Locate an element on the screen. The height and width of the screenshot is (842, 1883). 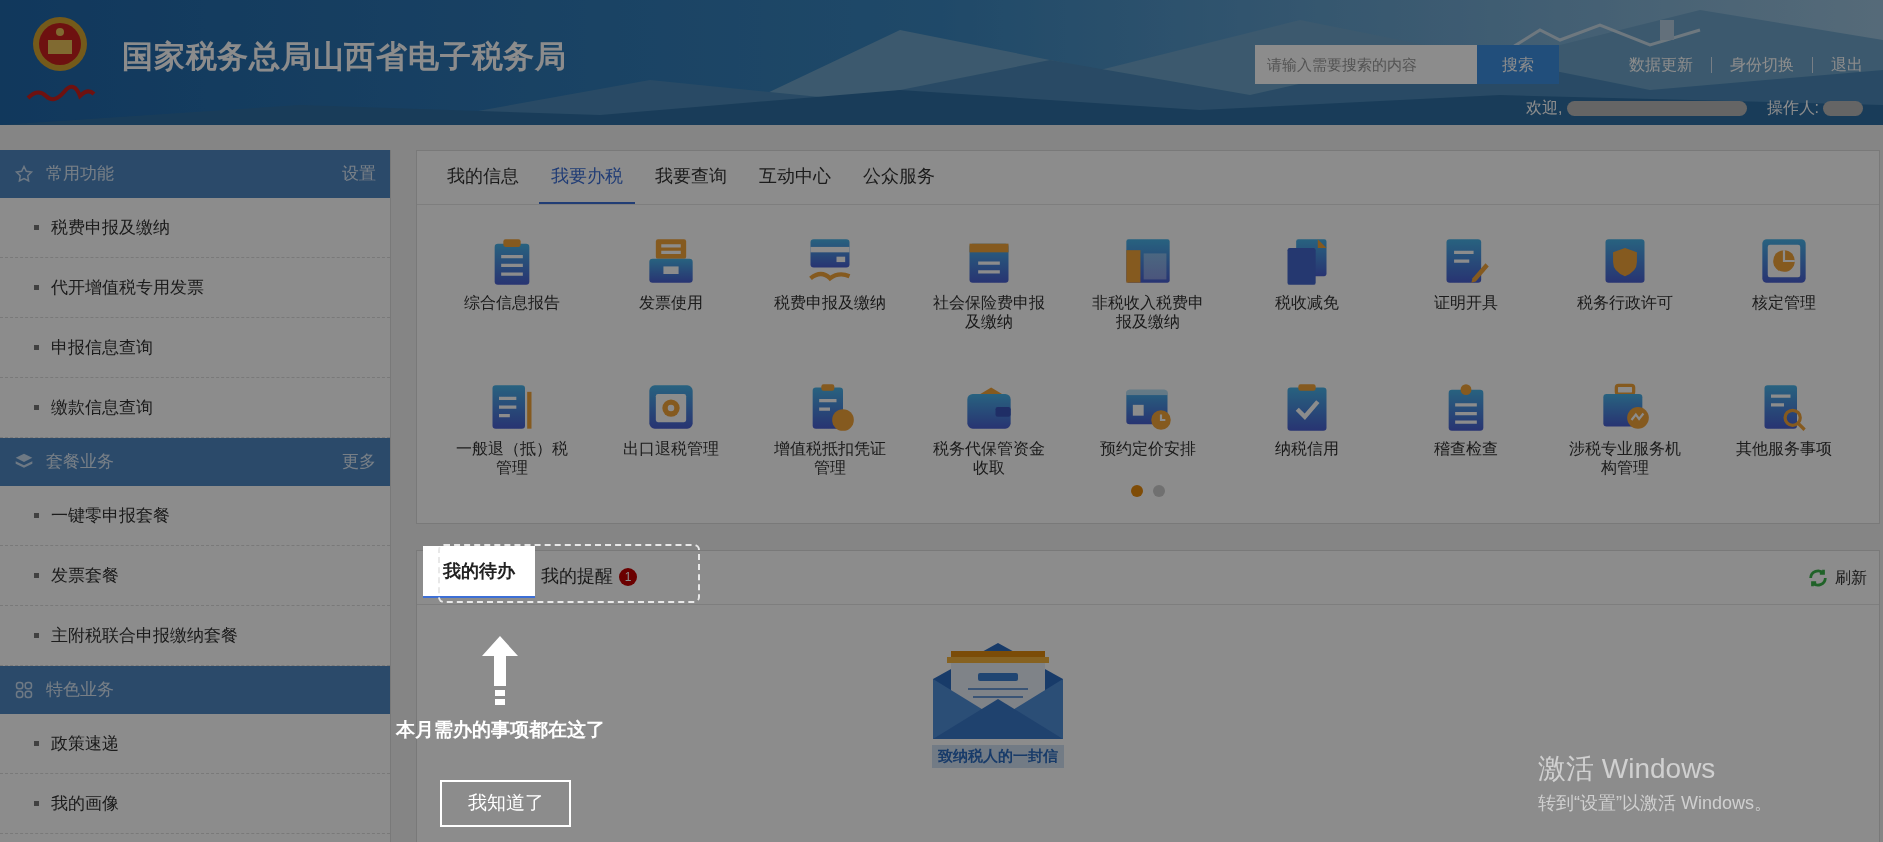
sidebar-item: 税费申报及缴纳 is located at coordinates (195, 228).